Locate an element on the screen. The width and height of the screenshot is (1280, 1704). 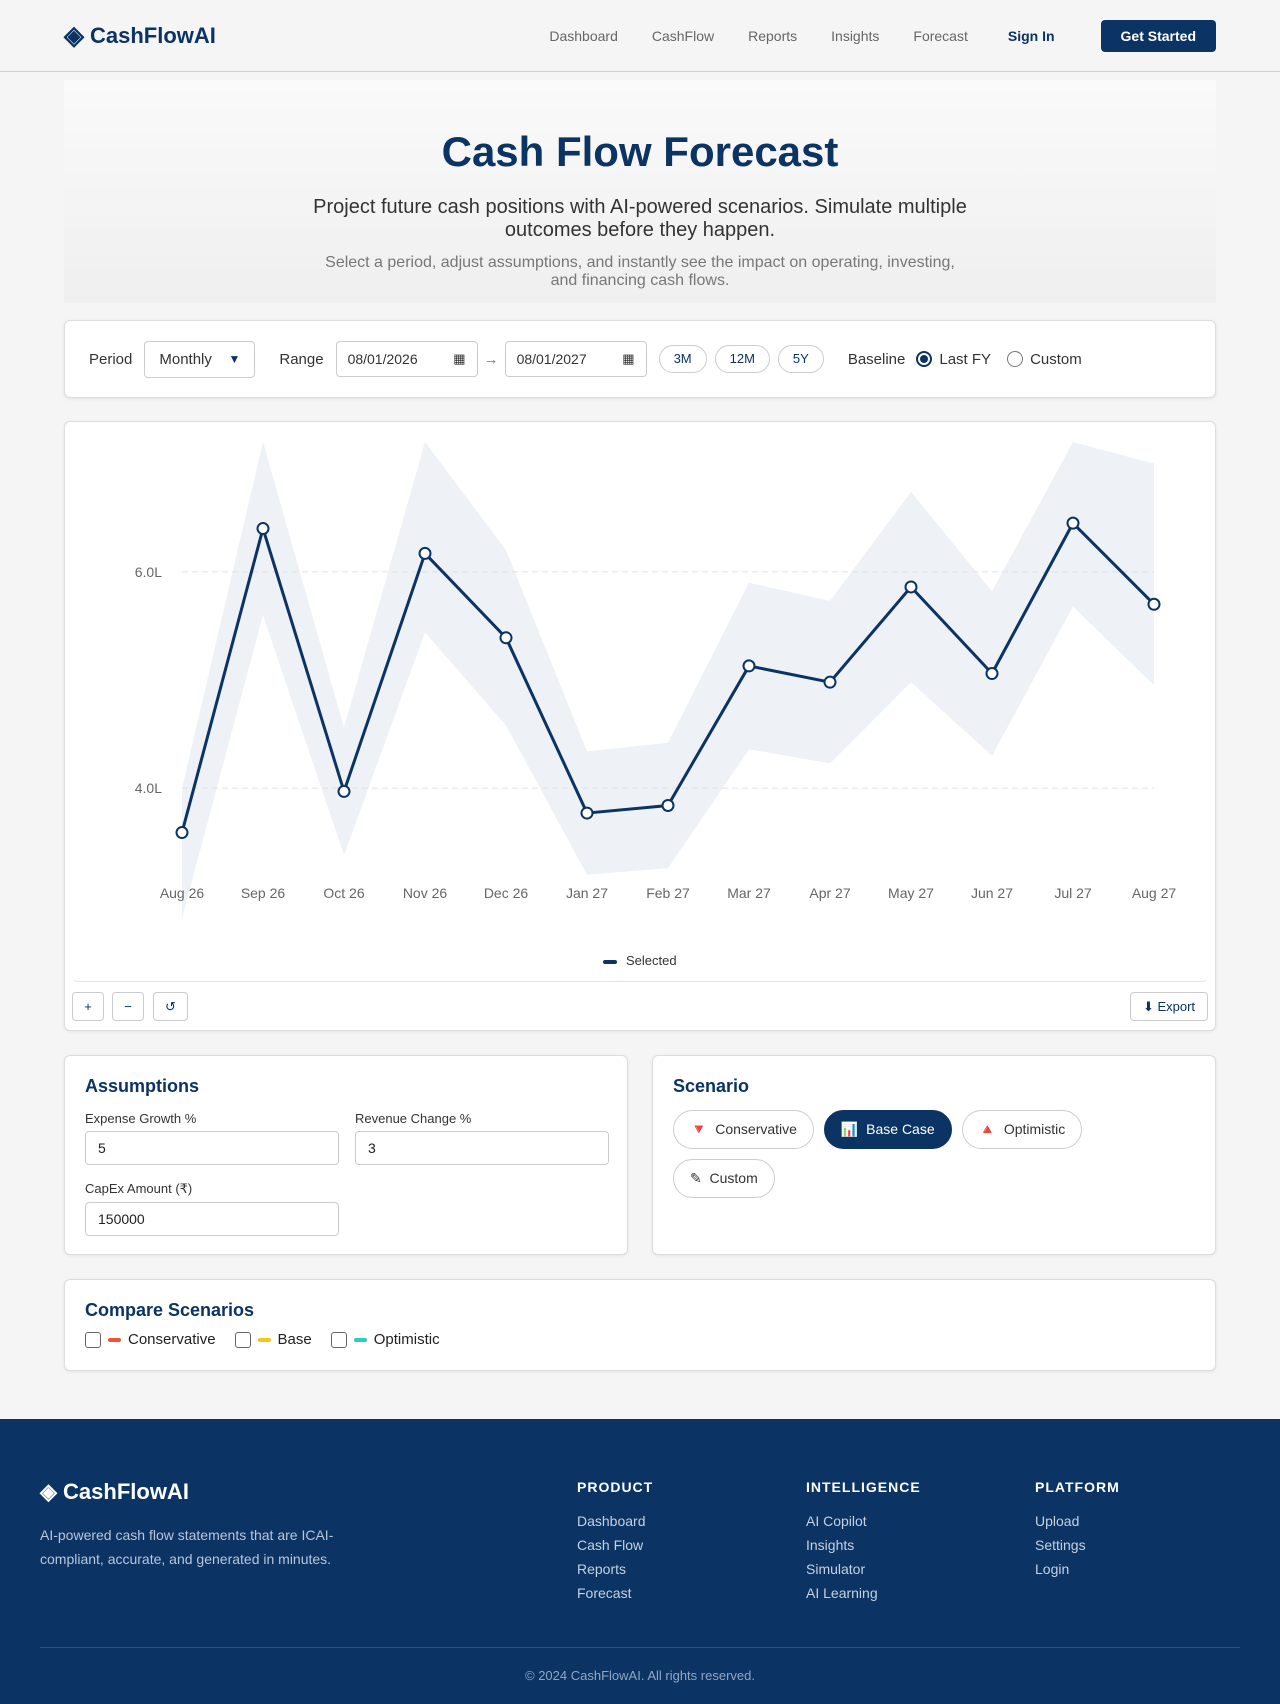
capex-amount-input: 150000 is located at coordinates (212, 1219).